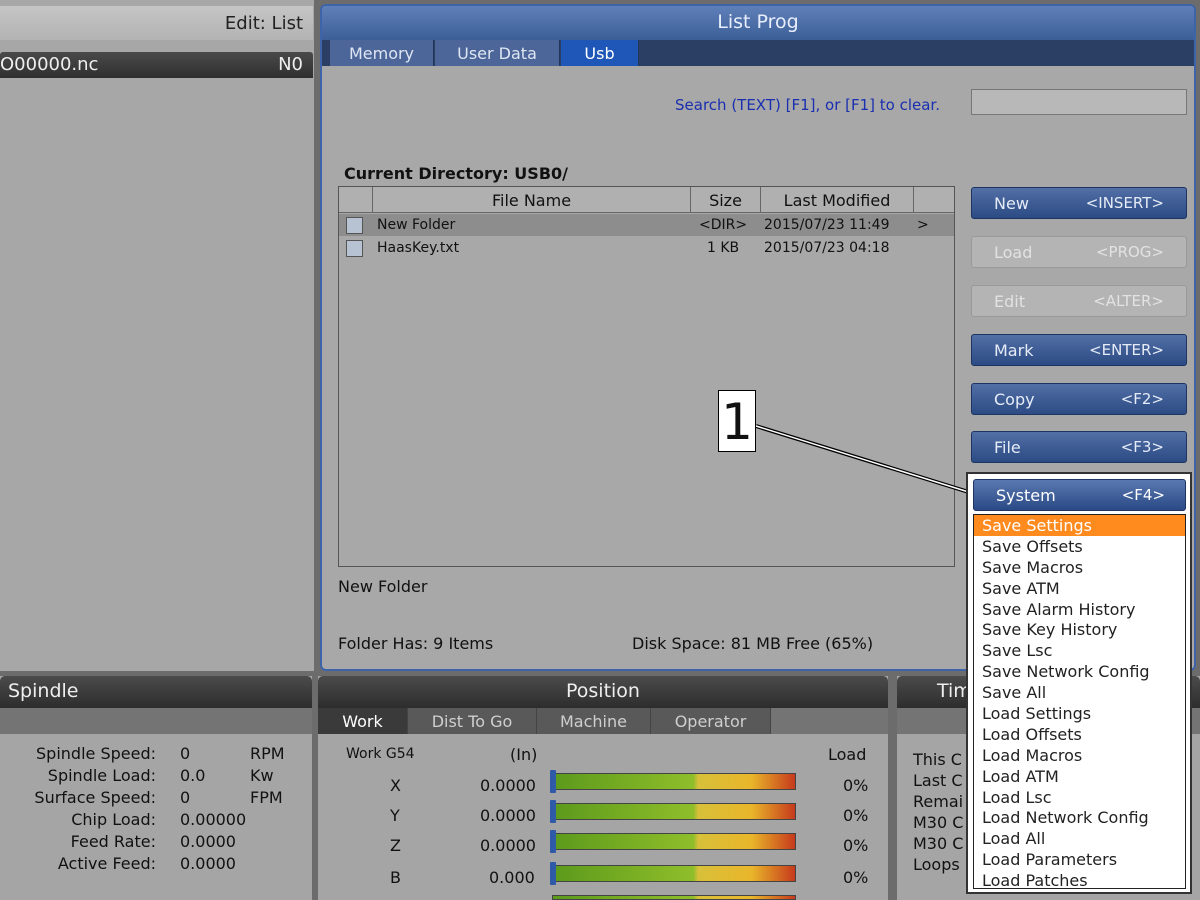  What do you see at coordinates (1079, 797) in the screenshot?
I see `menu-item-load-lsc: Load Lsc` at bounding box center [1079, 797].